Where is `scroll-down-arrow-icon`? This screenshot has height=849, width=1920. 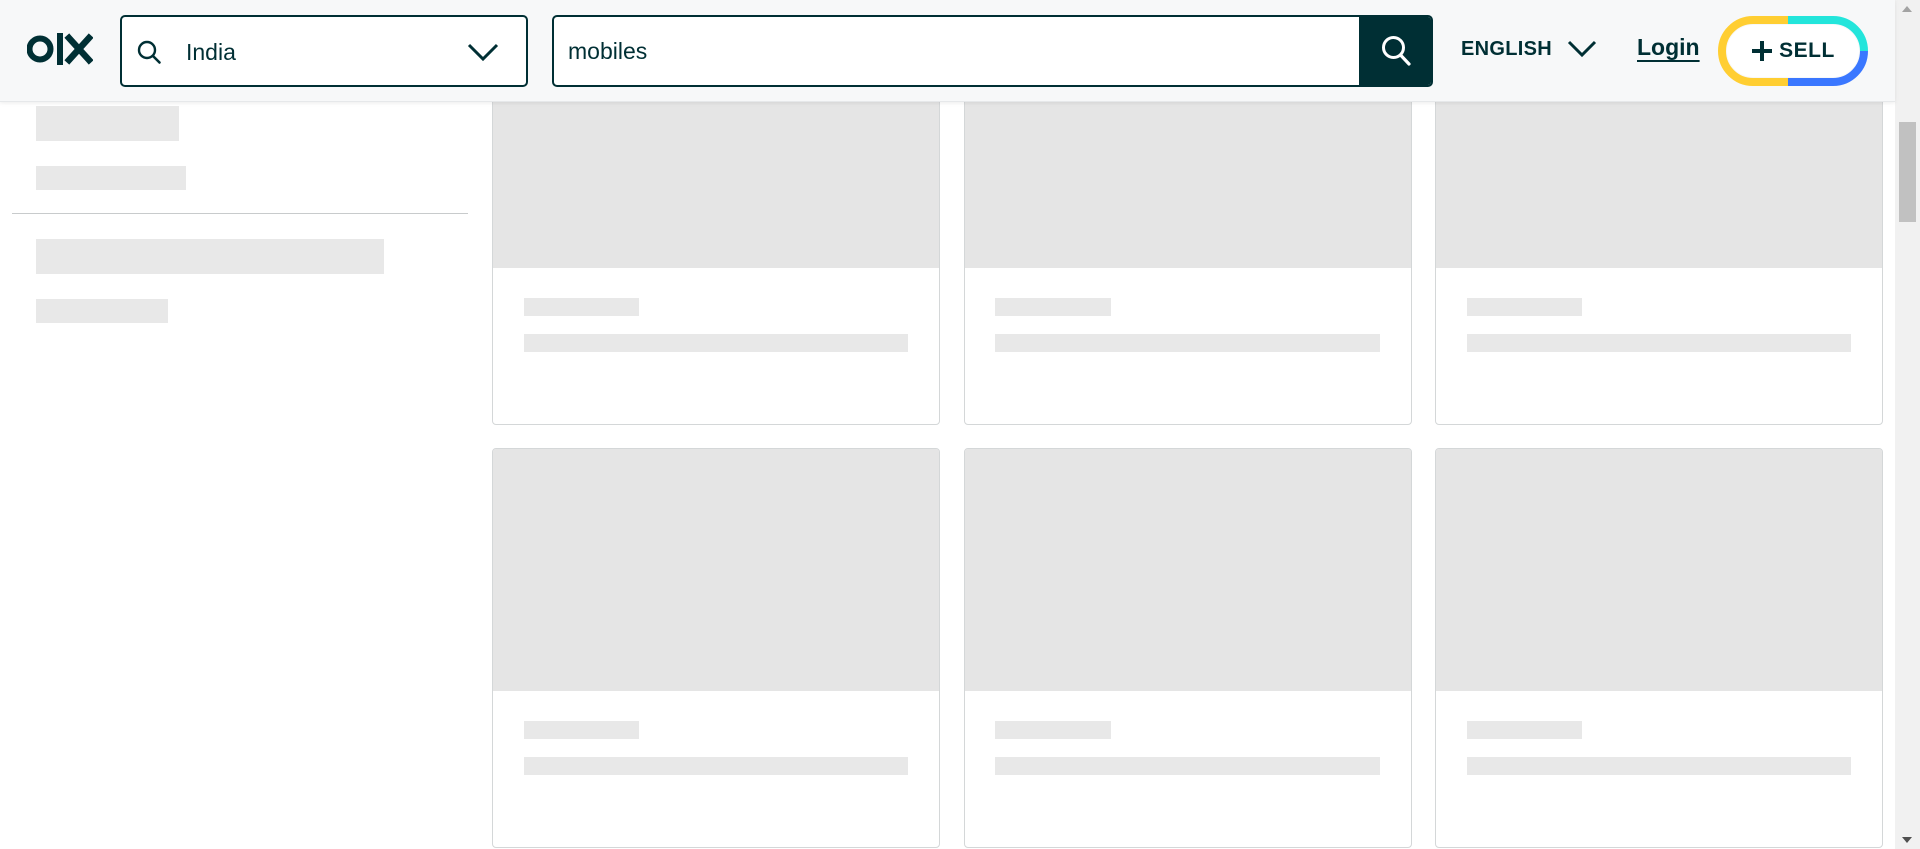
scroll-down-arrow-icon is located at coordinates (1907, 840).